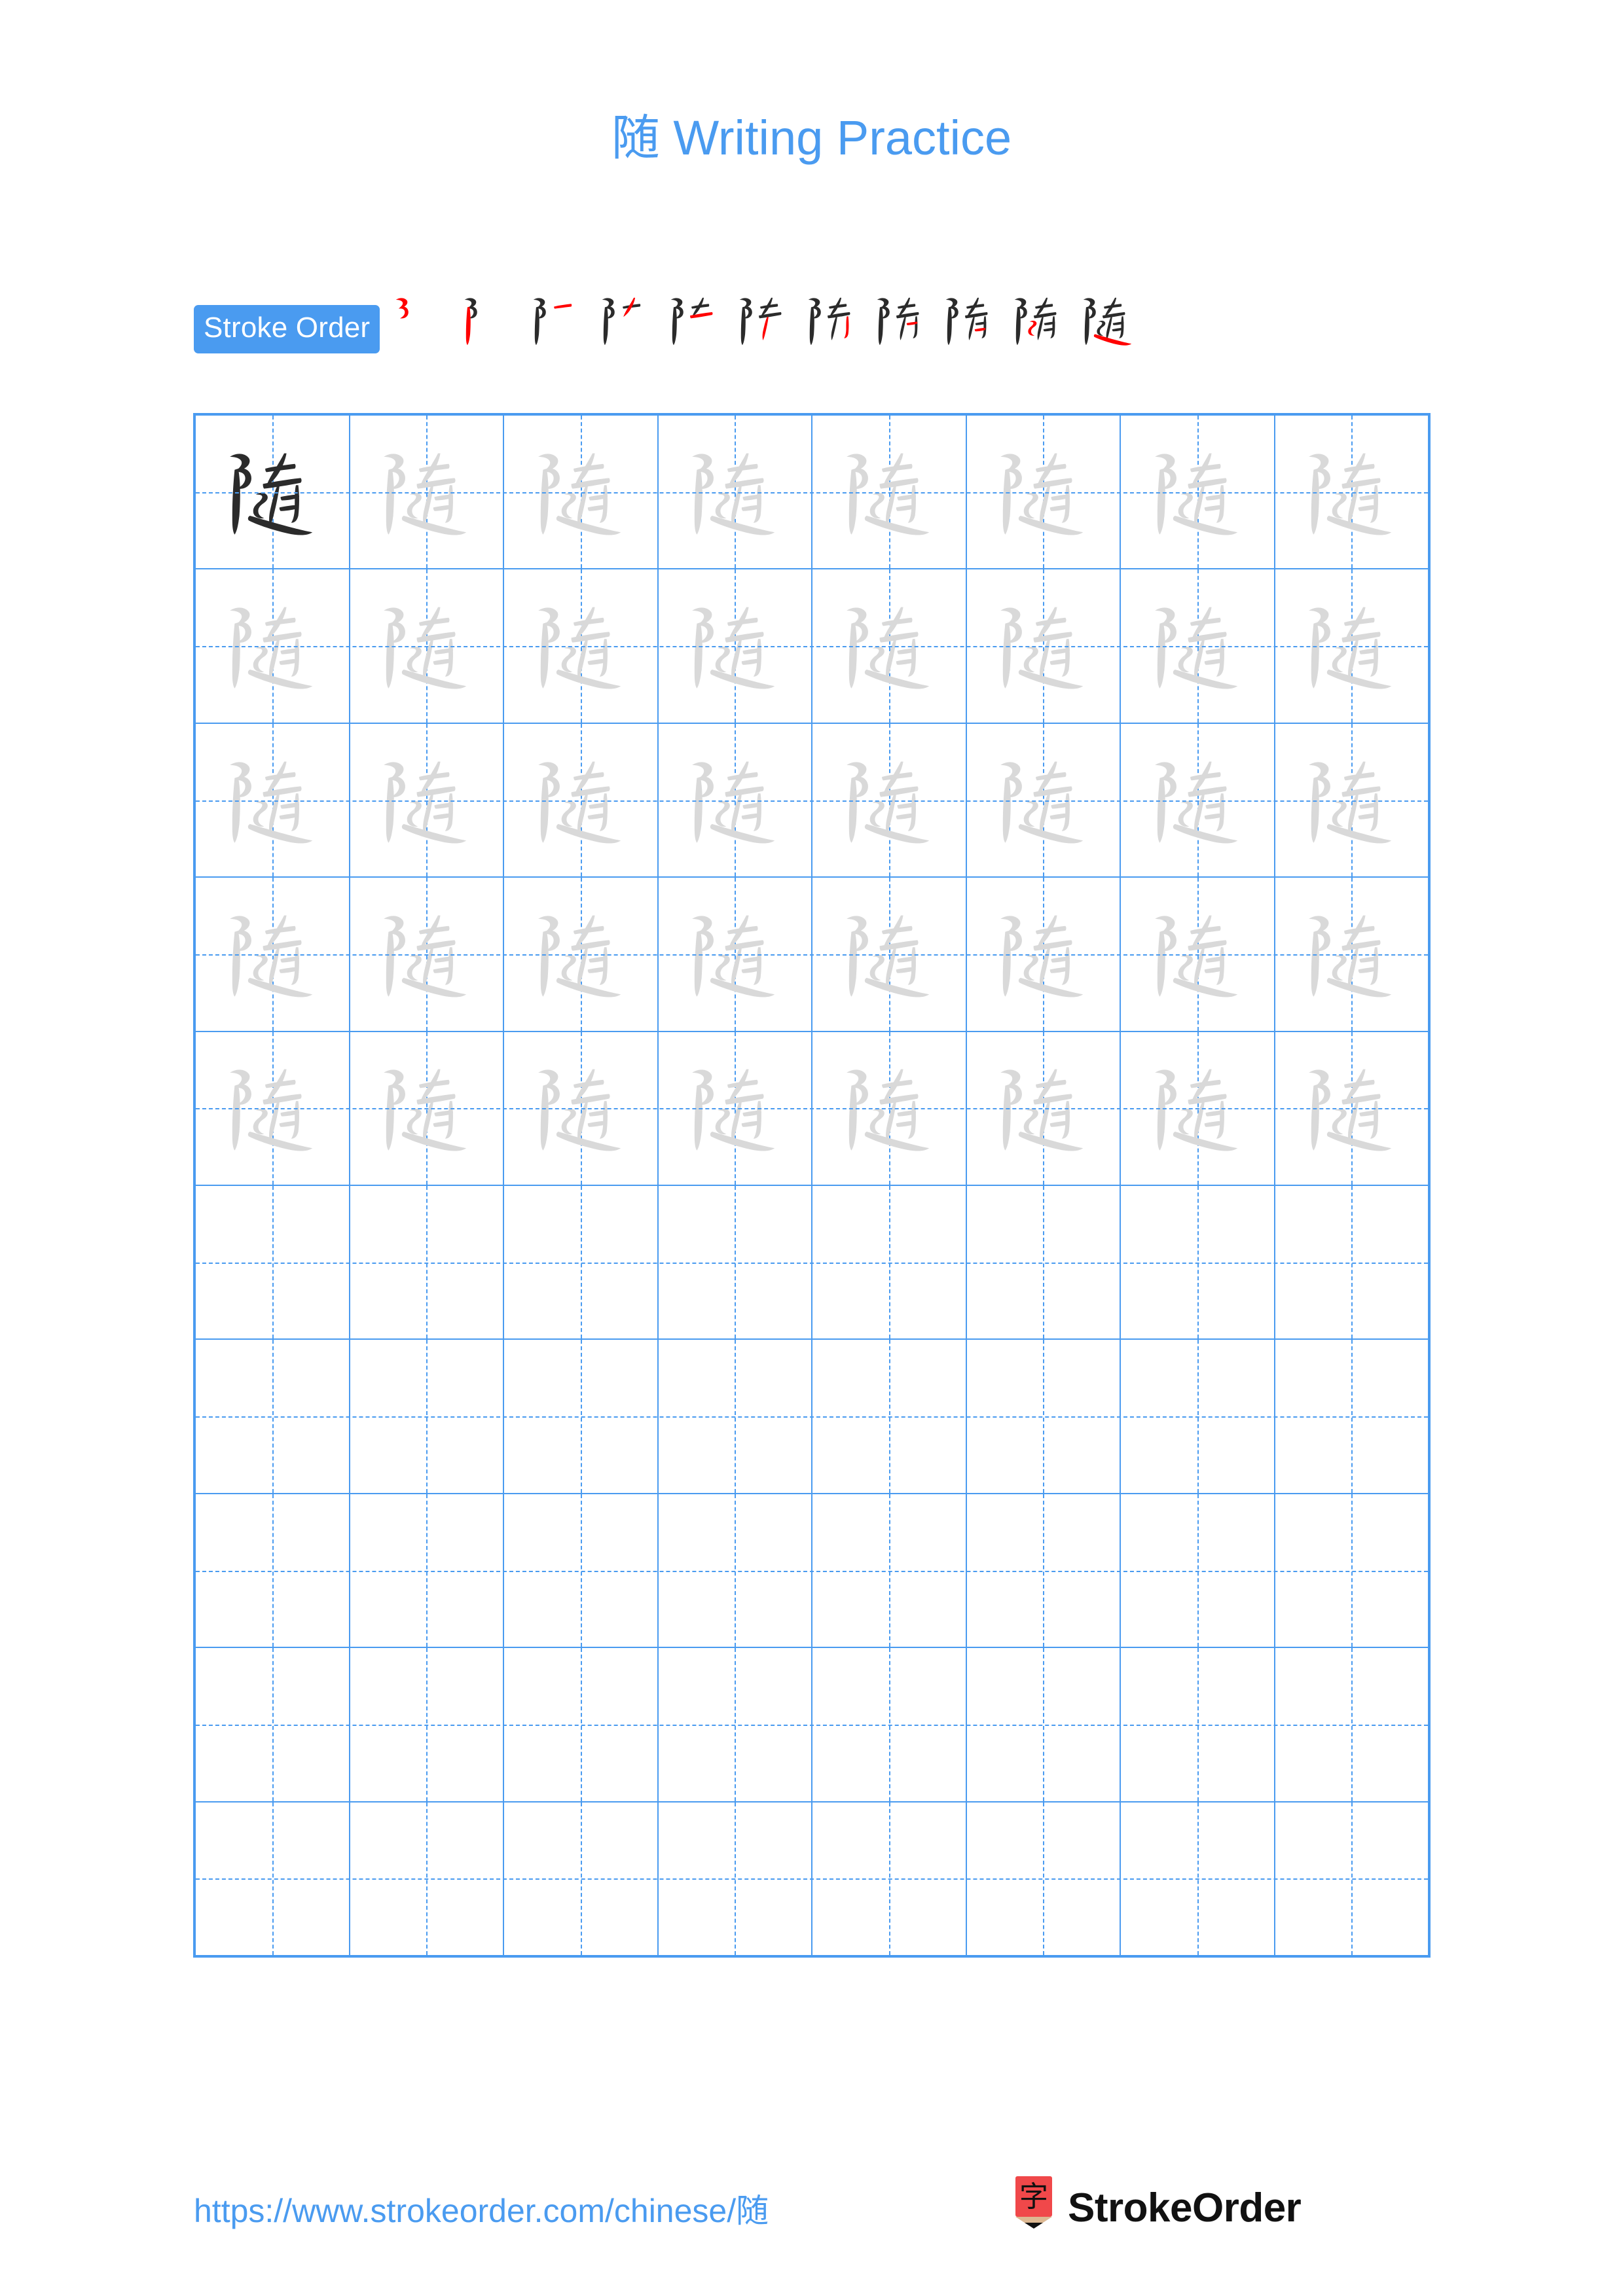  I want to click on grid-cell-model, so click(273, 492).